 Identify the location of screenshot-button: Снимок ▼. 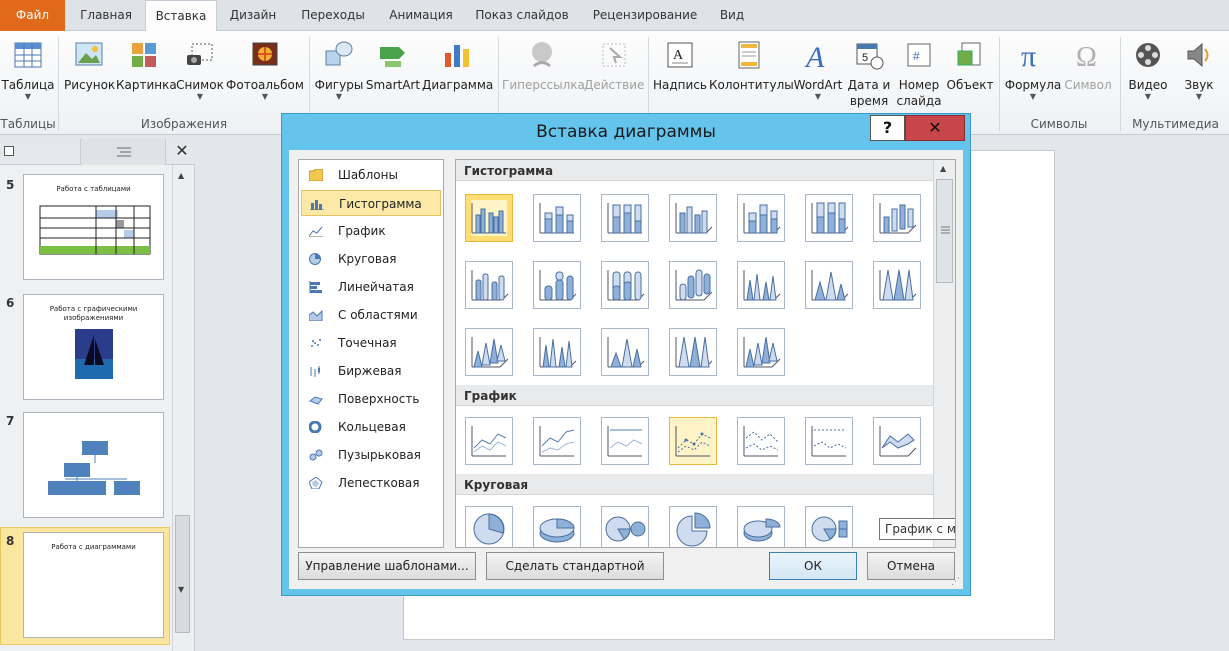
(200, 70).